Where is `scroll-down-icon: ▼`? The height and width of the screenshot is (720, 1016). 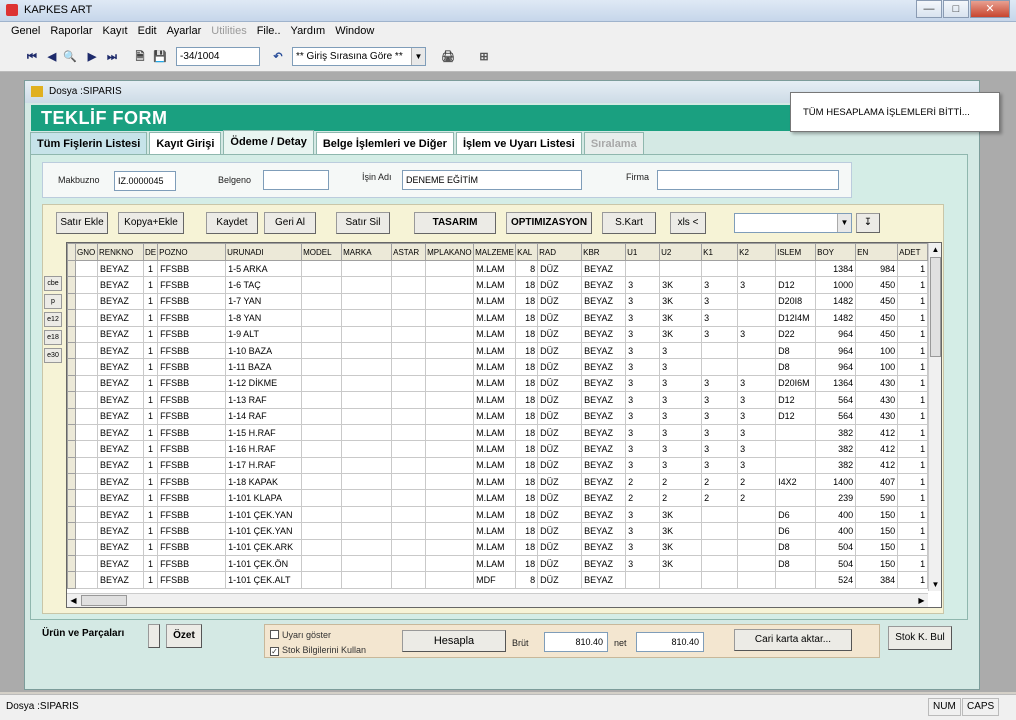
scroll-down-icon: ▼ is located at coordinates (935, 584).